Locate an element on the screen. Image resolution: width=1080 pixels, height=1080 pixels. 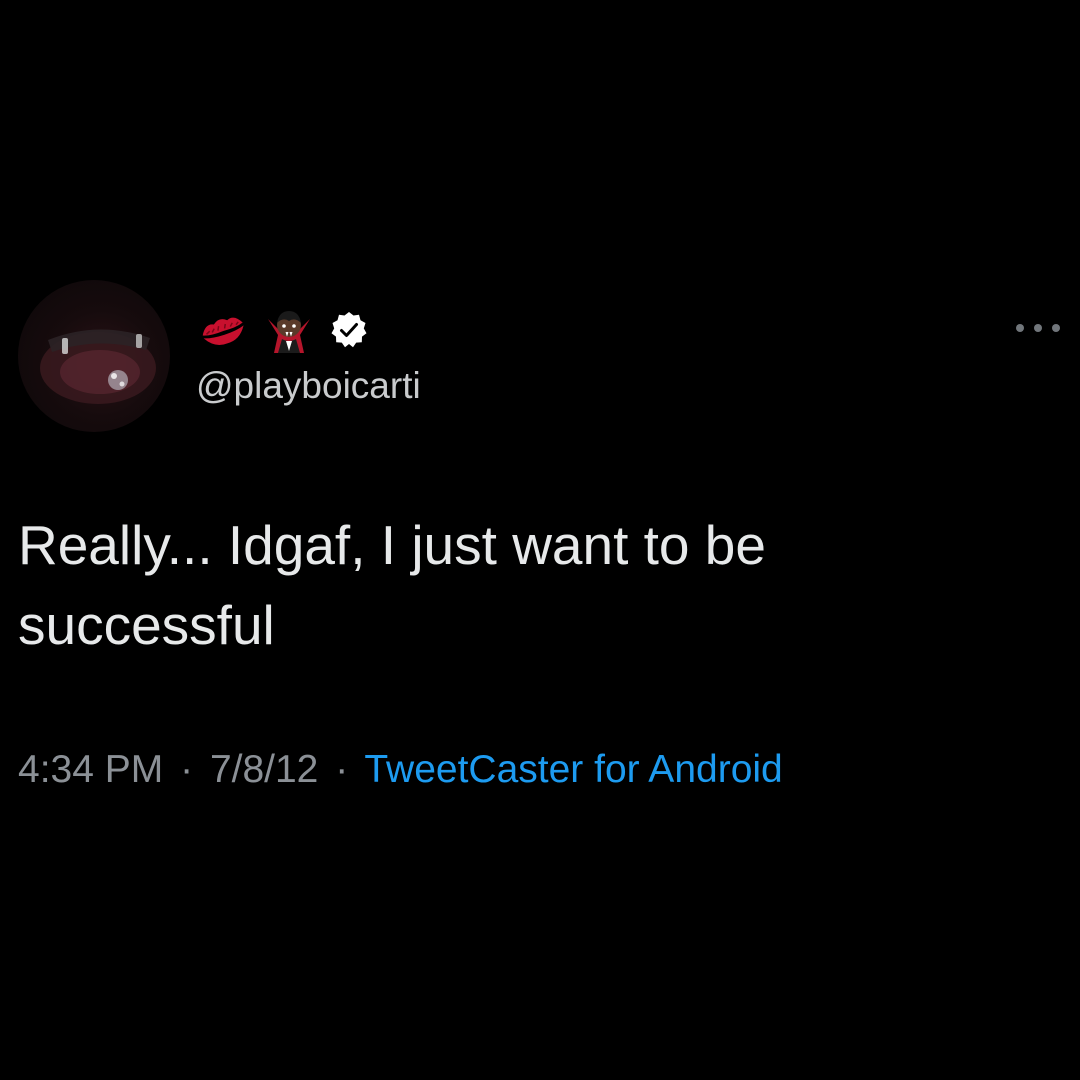
vampire-icon is located at coordinates (289, 332).